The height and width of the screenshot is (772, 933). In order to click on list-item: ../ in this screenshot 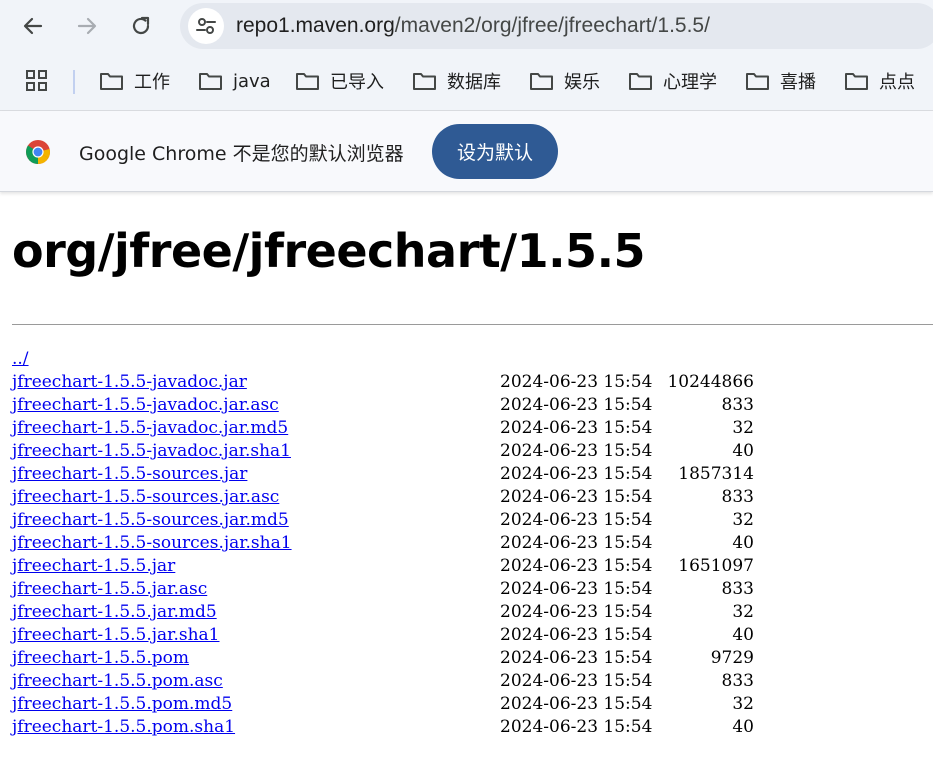, I will do `click(392, 358)`.